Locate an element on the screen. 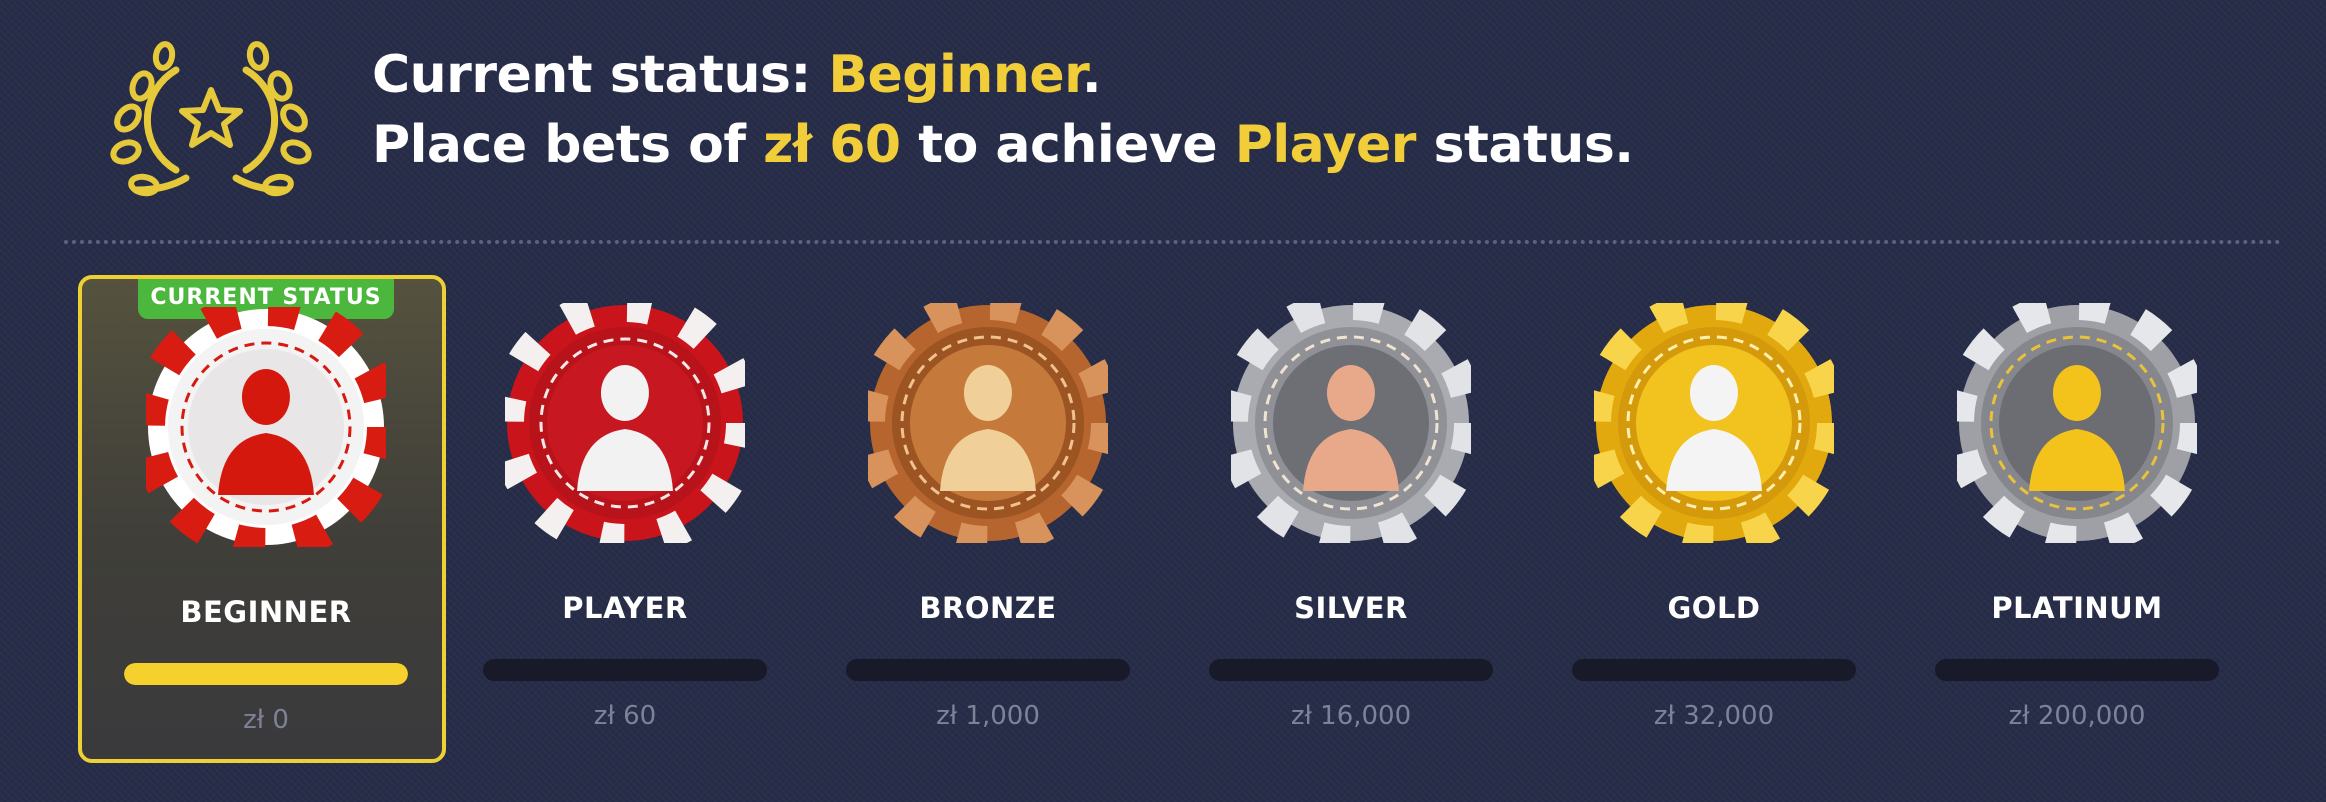 The image size is (2326, 802). level-card-player: PLAYER zł 60 is located at coordinates (625, 519).